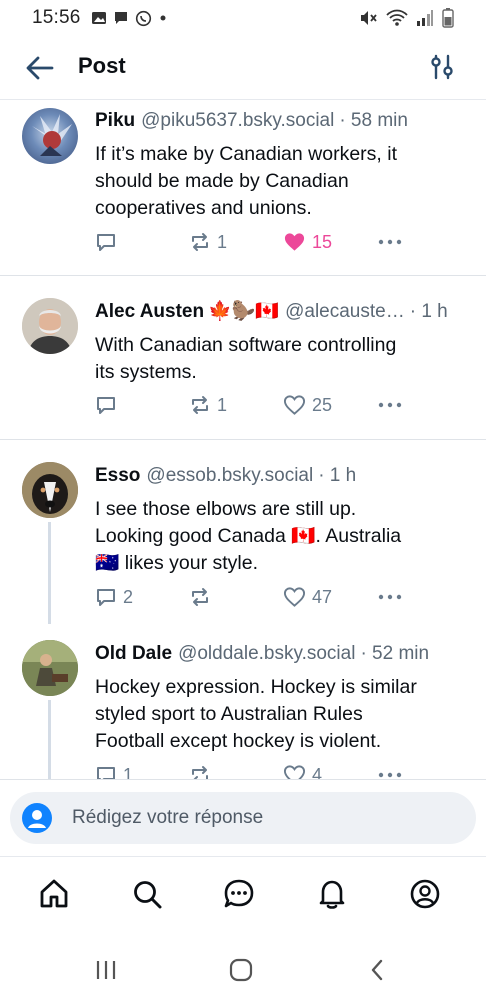 This screenshot has height=1000, width=486. Describe the element at coordinates (133, 654) in the screenshot. I see `author-name: Old Dale` at that location.